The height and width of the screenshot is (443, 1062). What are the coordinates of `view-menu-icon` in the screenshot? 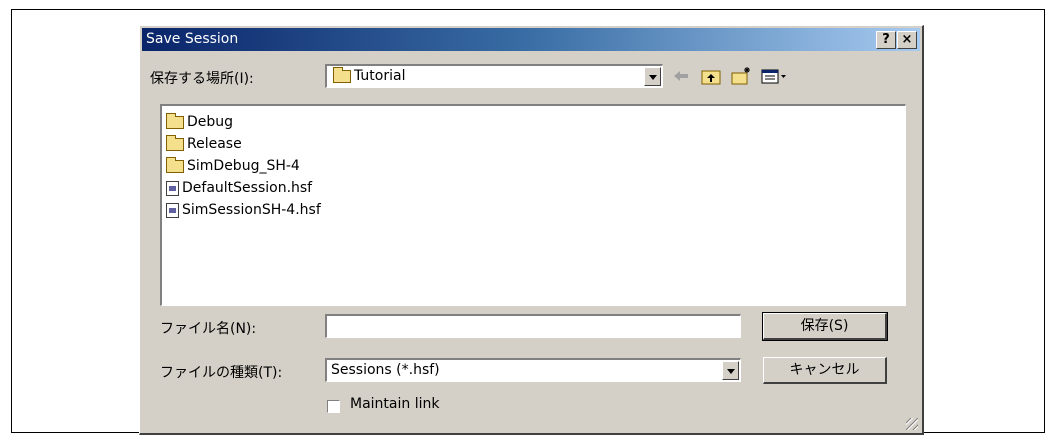 It's located at (774, 76).